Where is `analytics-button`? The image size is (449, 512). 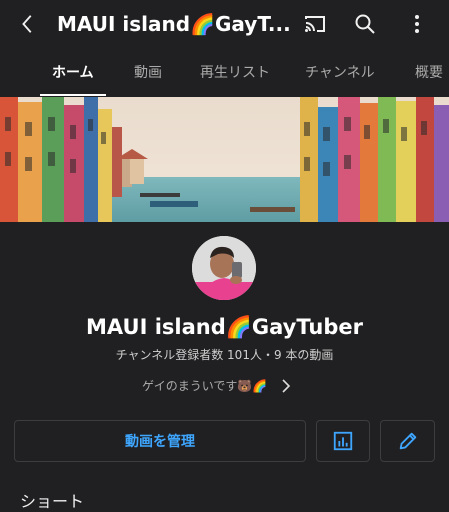
analytics-button is located at coordinates (343, 441).